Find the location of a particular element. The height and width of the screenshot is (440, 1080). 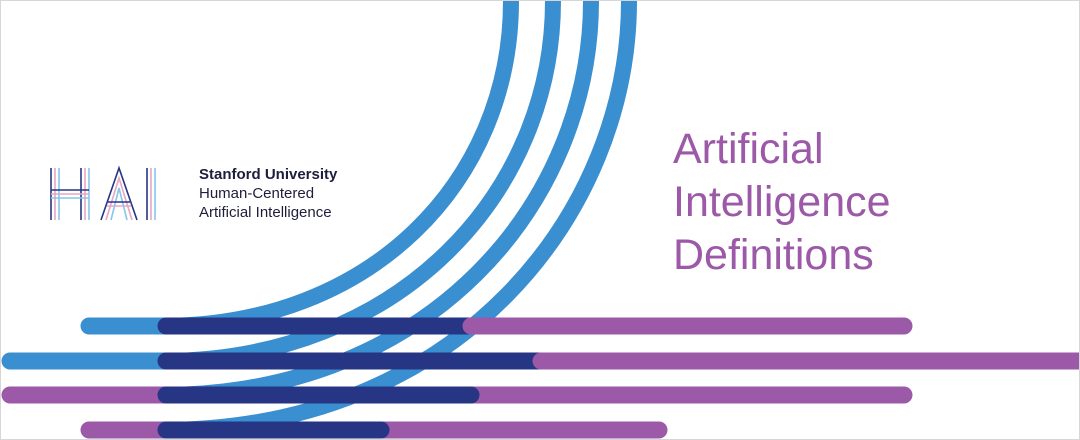

title-line-3: Definitions is located at coordinates (773, 255).